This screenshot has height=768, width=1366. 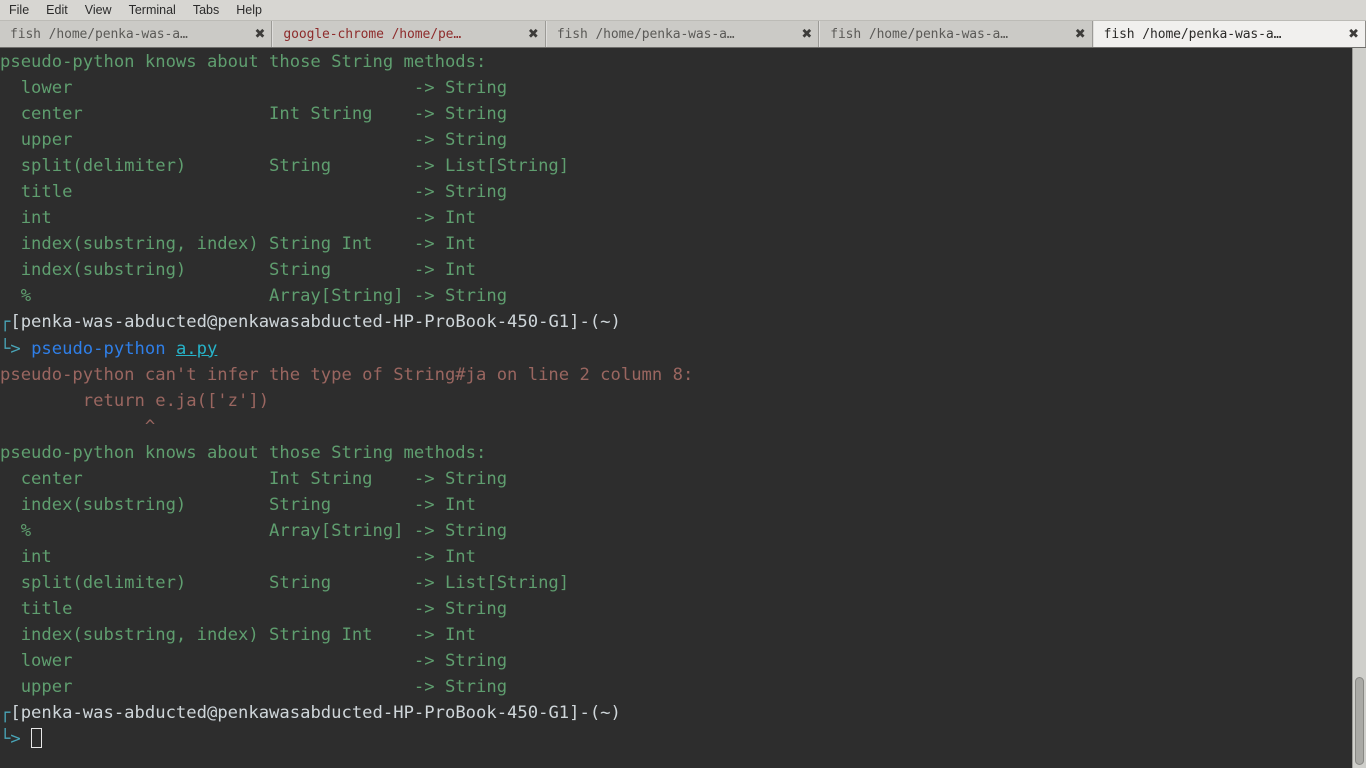 I want to click on terminal-tab-2: google-chrome /home/pe… ✖, so click(x=409, y=34).